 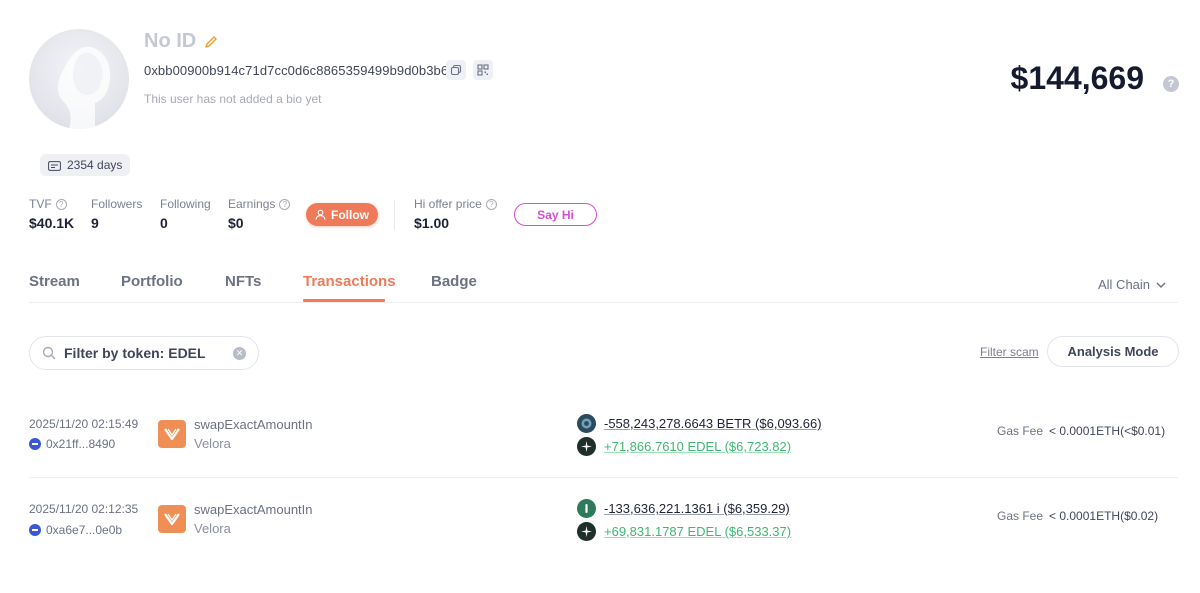 What do you see at coordinates (152, 281) in the screenshot?
I see `tab-portfolio: Portfolio` at bounding box center [152, 281].